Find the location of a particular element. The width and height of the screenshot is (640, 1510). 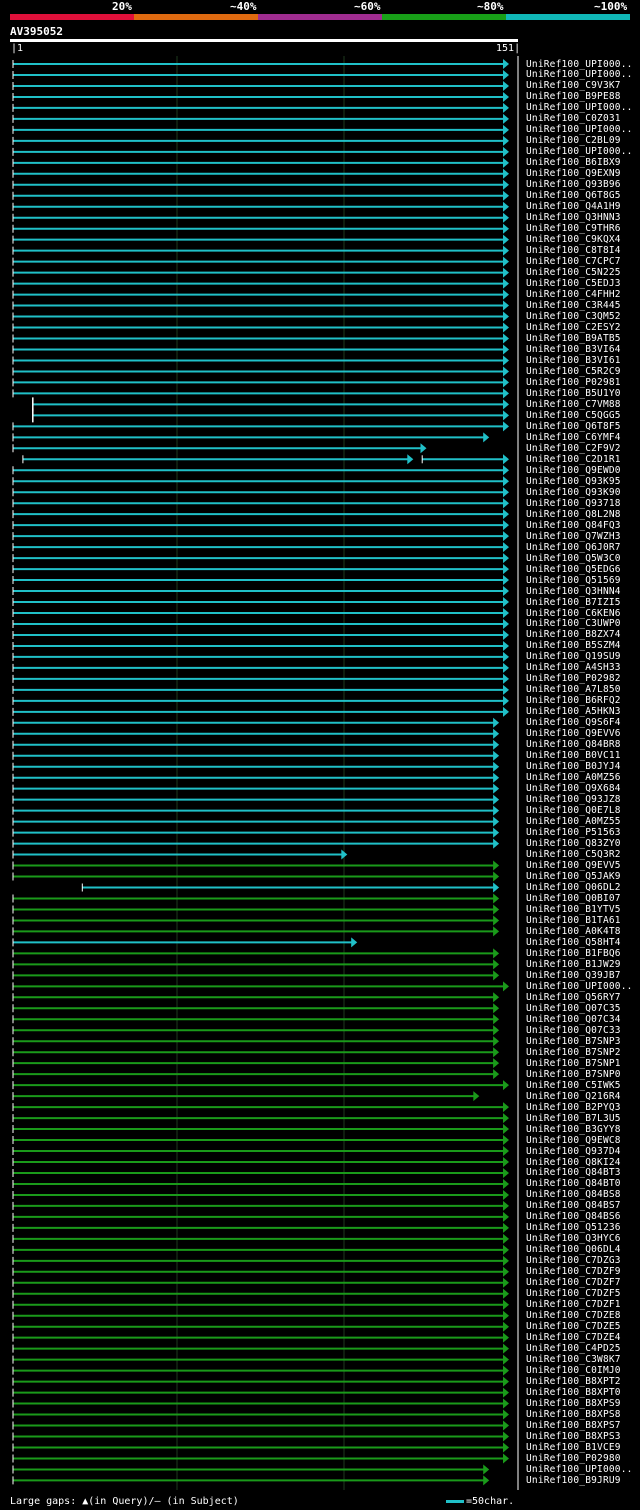

hit-name: UniRef100_C5Q3R2 is located at coordinates (573, 854).